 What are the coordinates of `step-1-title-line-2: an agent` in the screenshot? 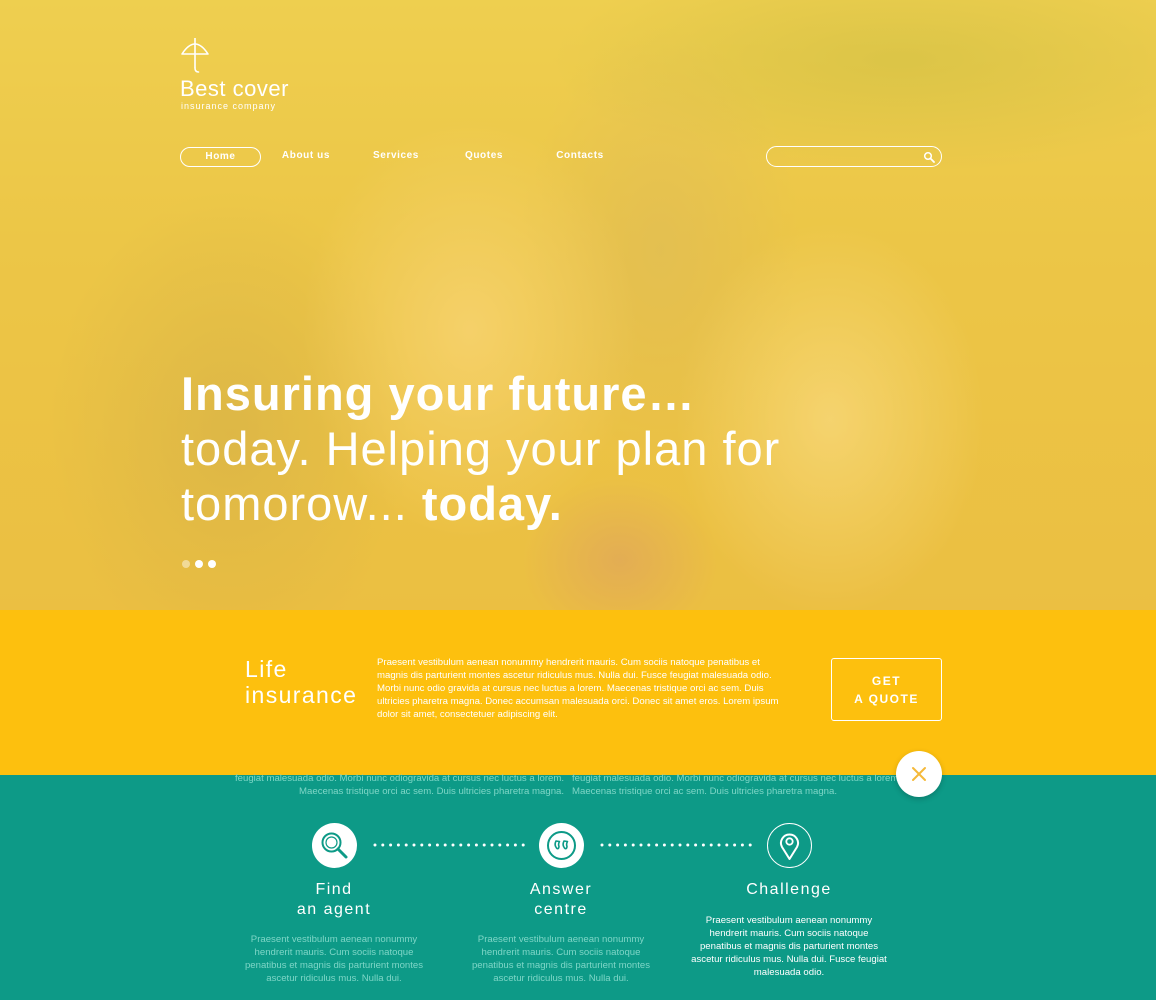 It's located at (334, 909).